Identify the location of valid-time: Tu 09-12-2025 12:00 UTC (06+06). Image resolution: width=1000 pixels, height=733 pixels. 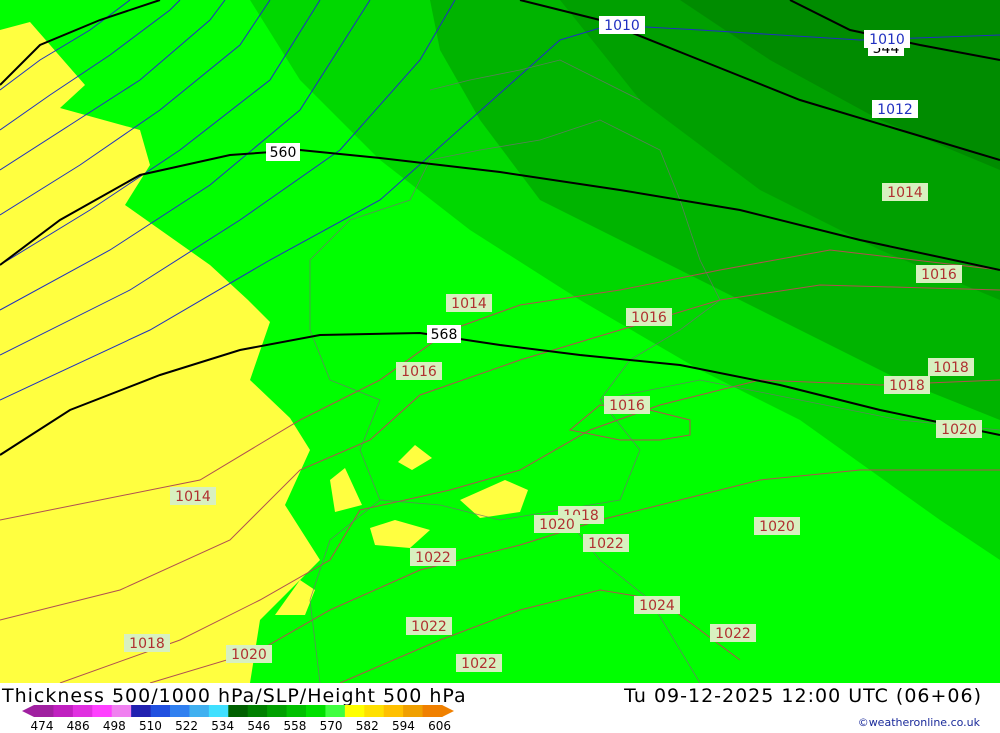
(803, 696).